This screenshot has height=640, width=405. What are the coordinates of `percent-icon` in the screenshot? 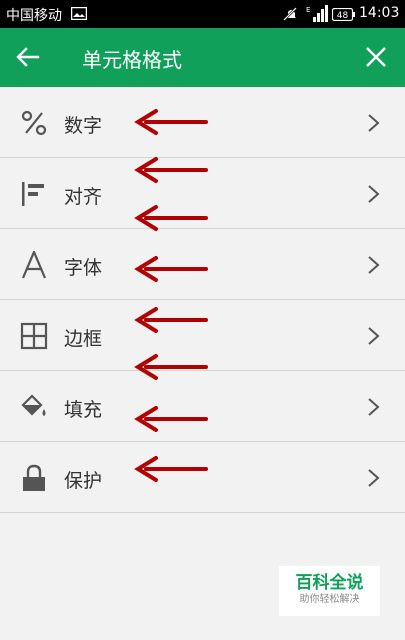 It's located at (34, 123).